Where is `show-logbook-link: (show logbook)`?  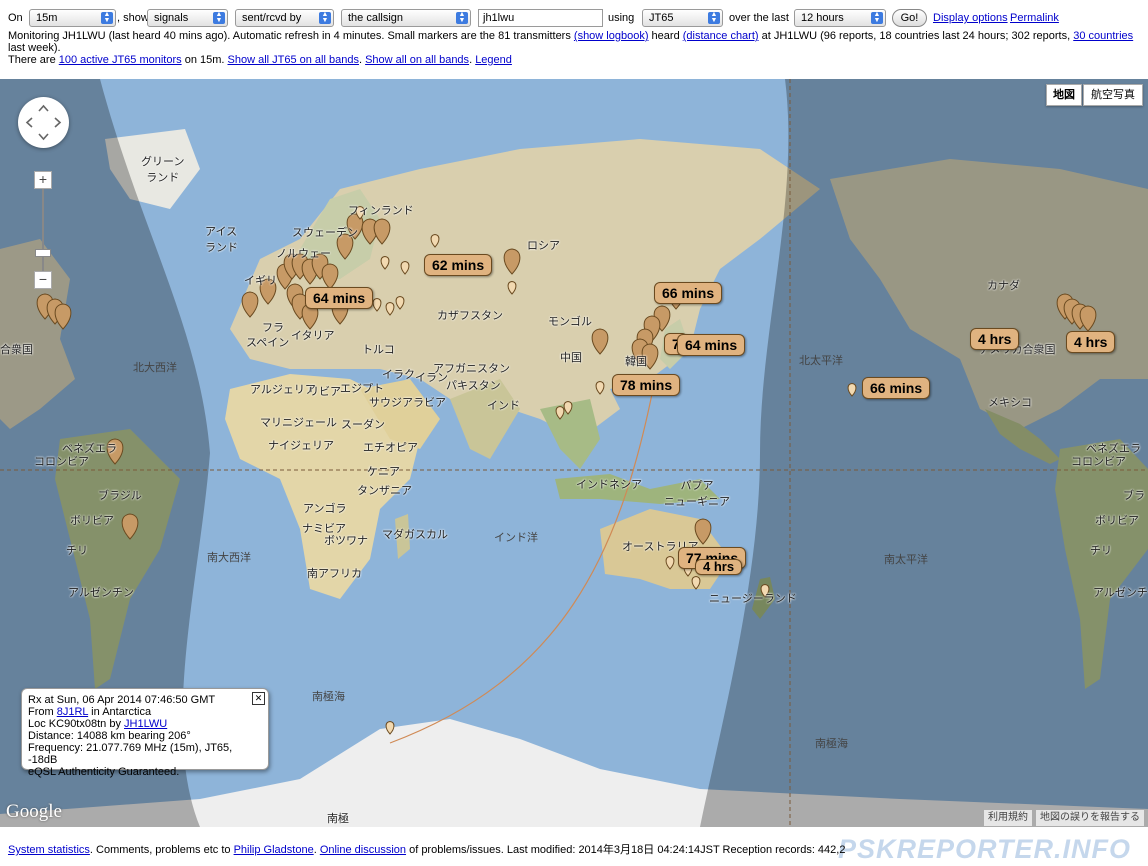
show-logbook-link: (show logbook) is located at coordinates (611, 36).